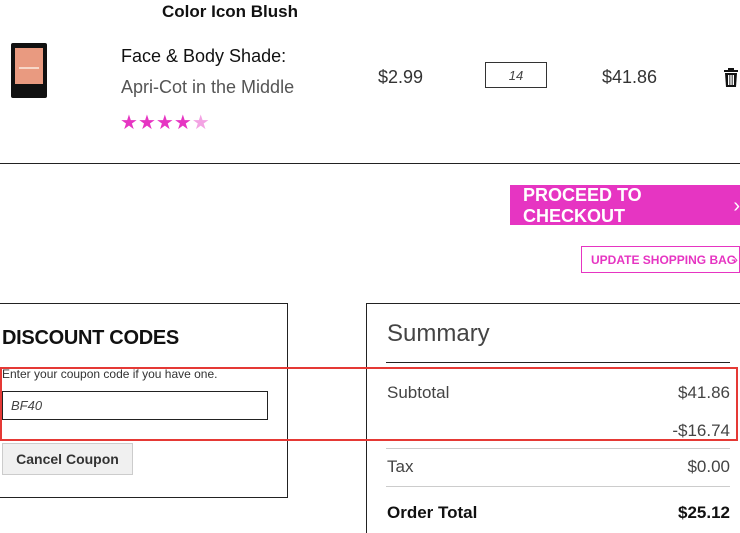 This screenshot has height=533, width=740. What do you see at coordinates (704, 512) in the screenshot?
I see `order-total-value: $25.12` at bounding box center [704, 512].